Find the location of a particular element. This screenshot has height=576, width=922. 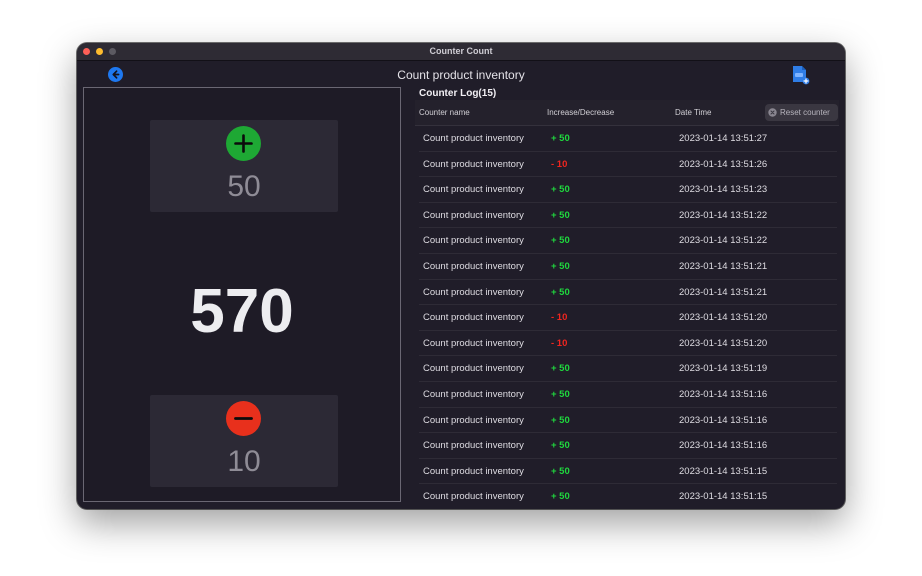

column-header-date-time: Date Time is located at coordinates (693, 112).